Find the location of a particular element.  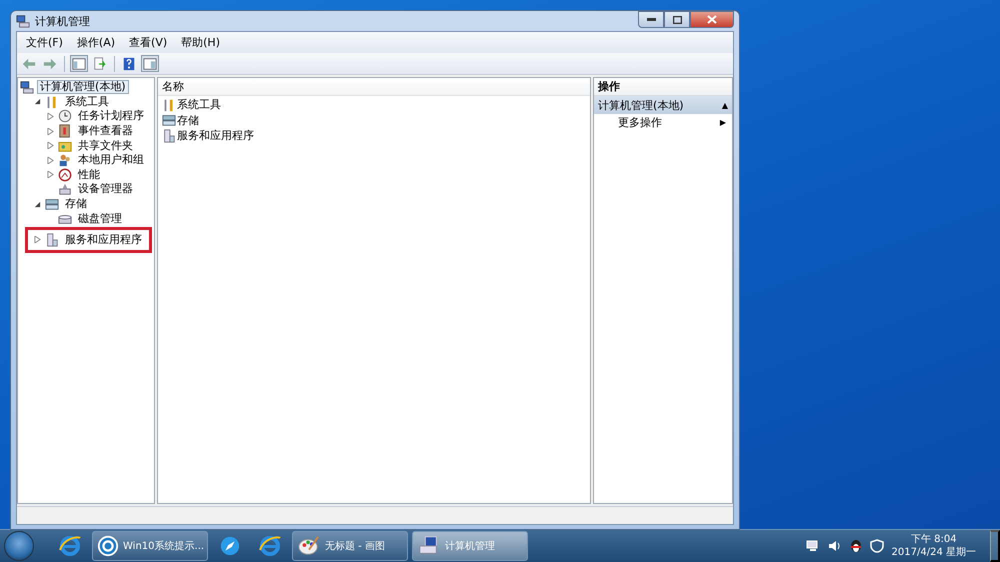

tree-item: 性能 is located at coordinates (89, 175).